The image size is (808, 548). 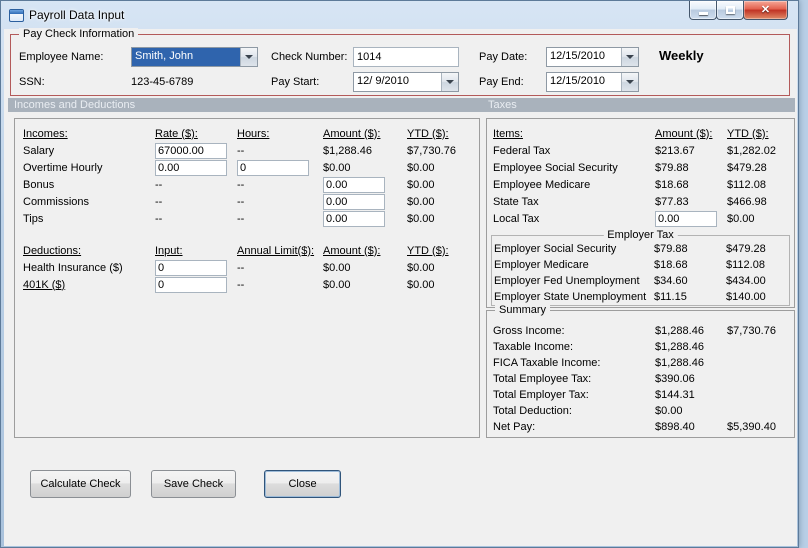 I want to click on annual-limit-col-header: Annual Limit($):, so click(x=276, y=250).